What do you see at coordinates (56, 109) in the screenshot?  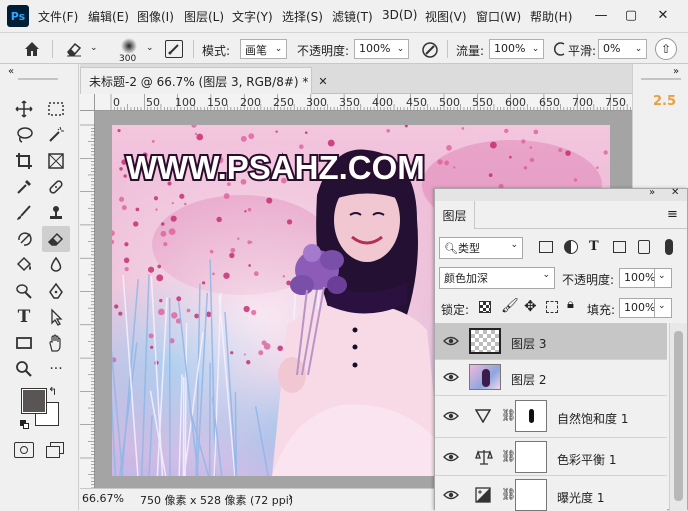 I see `marquee-tool-icon` at bounding box center [56, 109].